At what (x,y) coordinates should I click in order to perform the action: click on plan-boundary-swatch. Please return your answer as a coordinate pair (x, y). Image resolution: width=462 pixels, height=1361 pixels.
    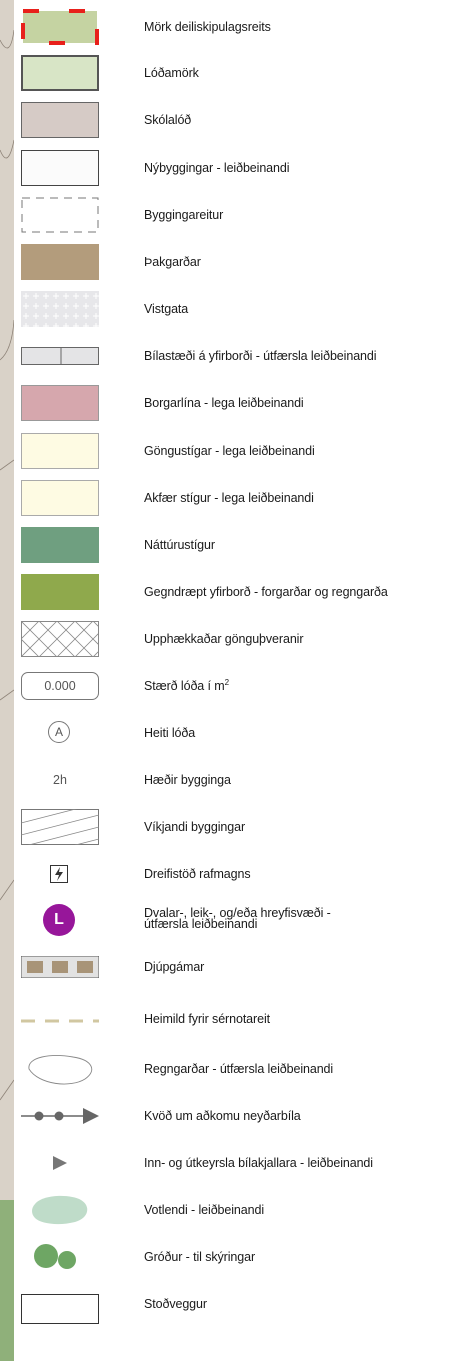
    Looking at the image, I should click on (60, 27).